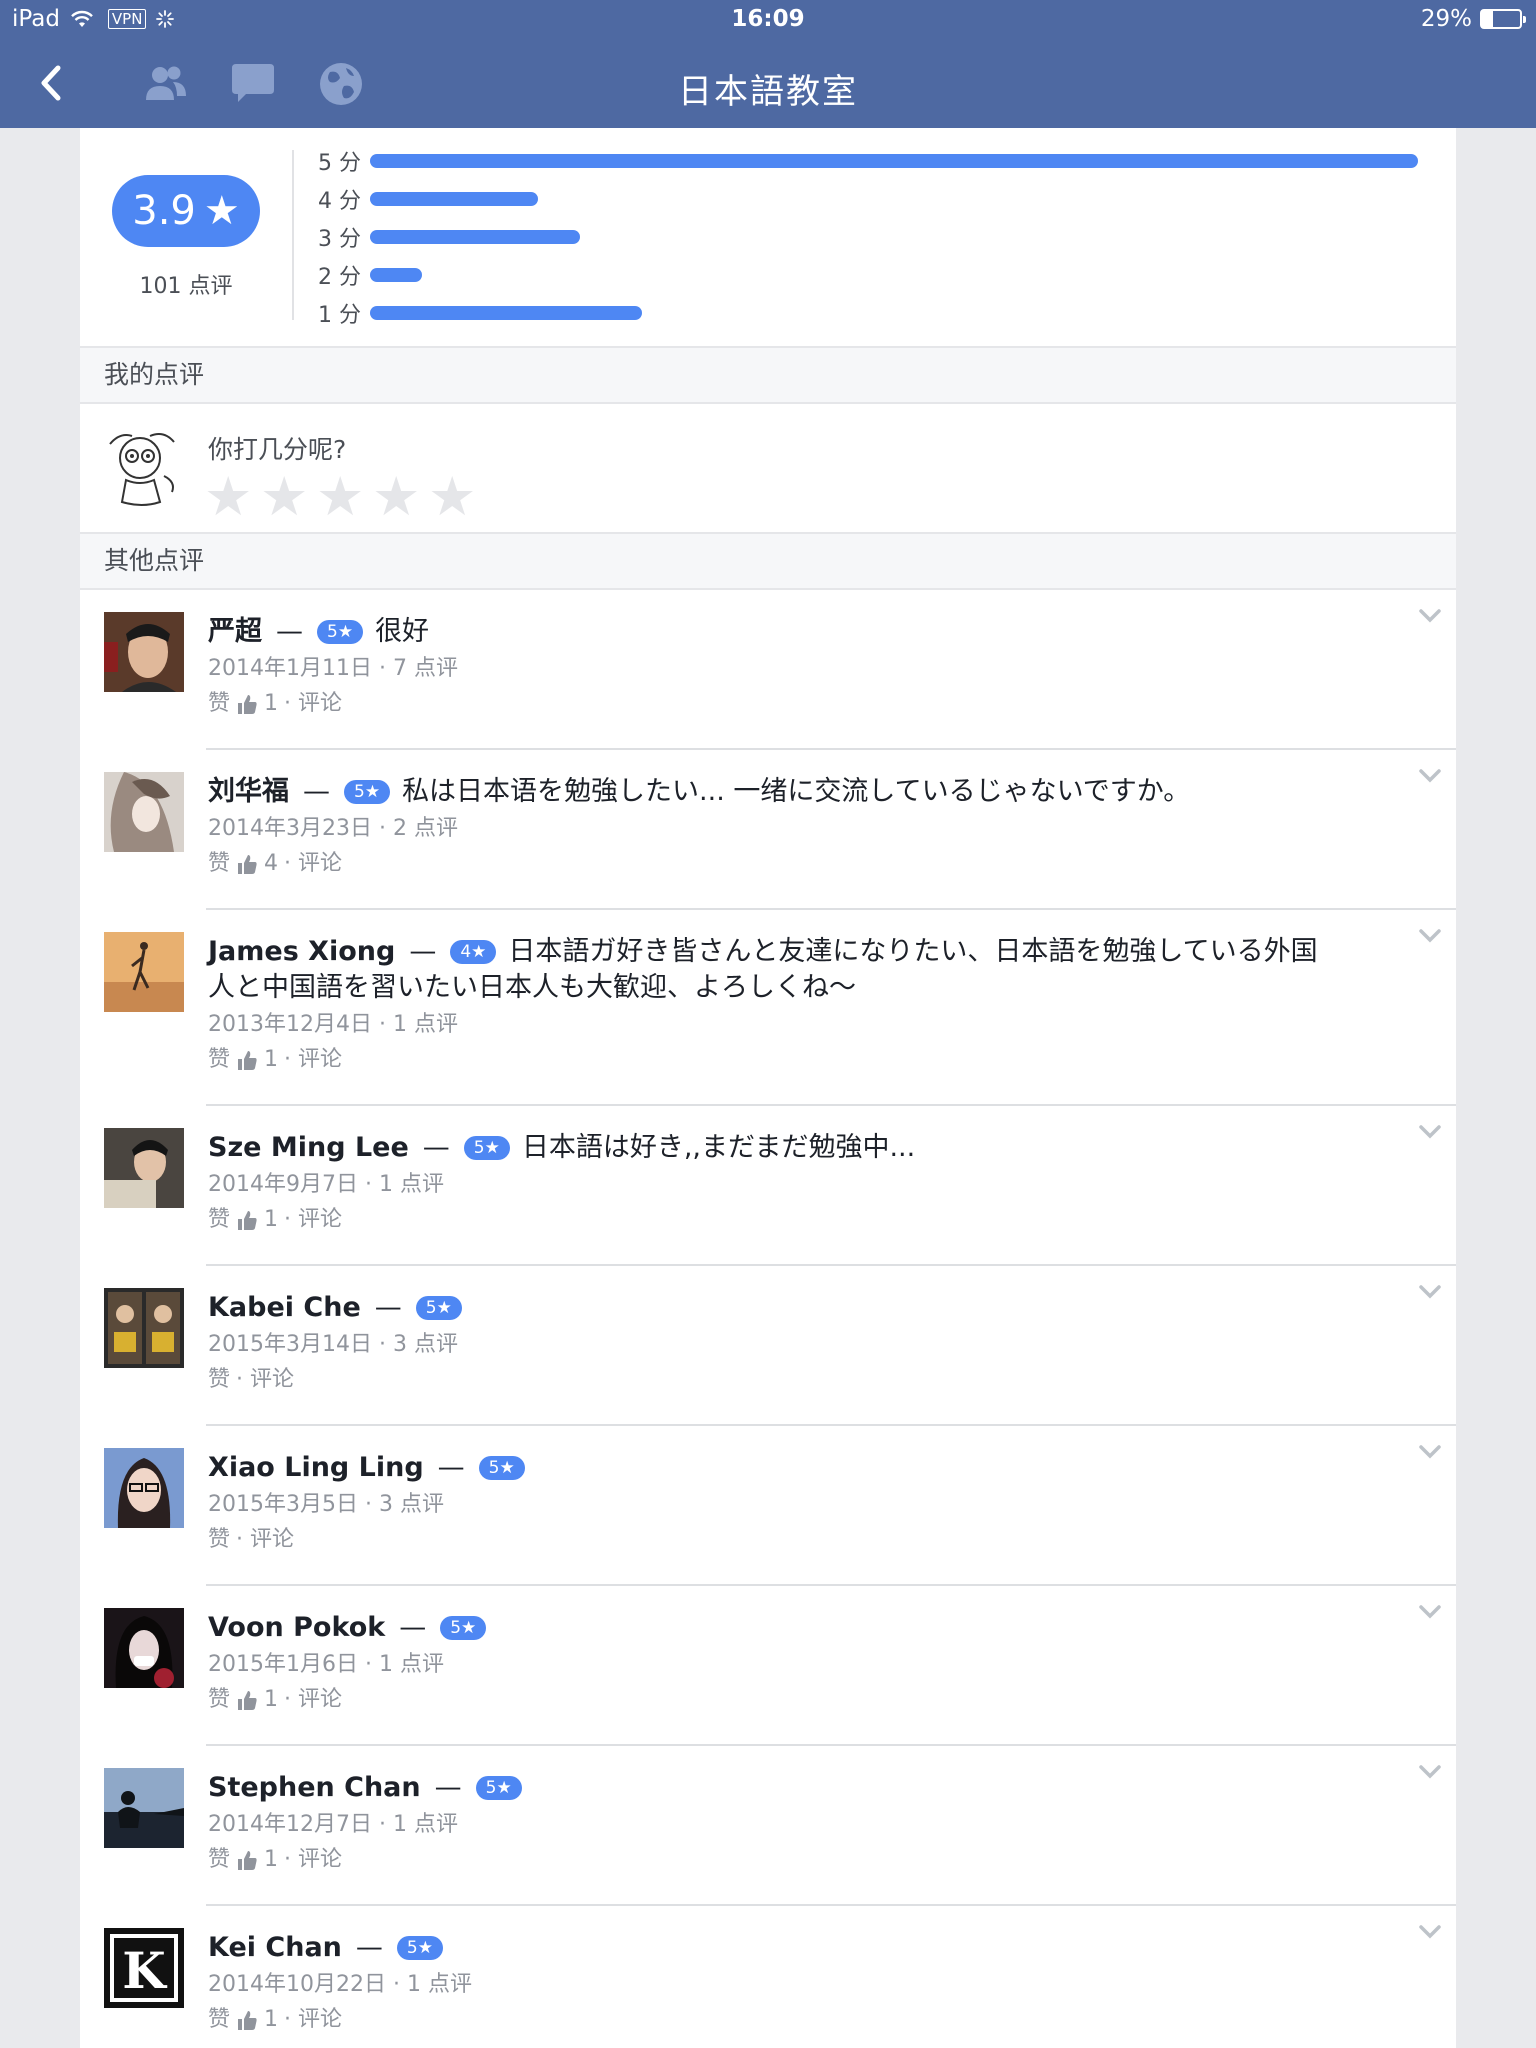  Describe the element at coordinates (316, 1467) in the screenshot. I see `reviewer-name: Xiao Ling Ling` at that location.